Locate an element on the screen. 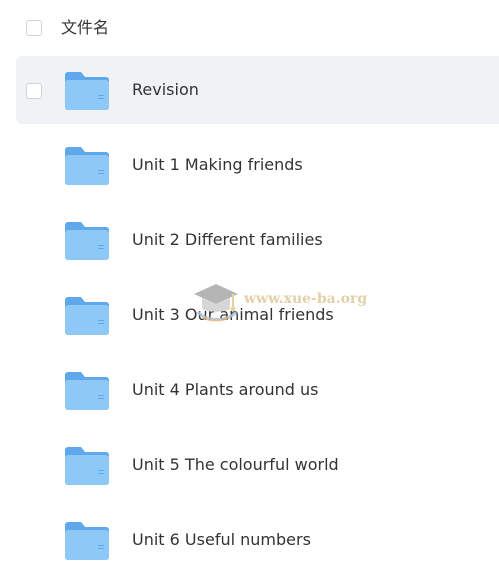 This screenshot has height=574, width=499. list-item: Unit 1 Making friends is located at coordinates (257, 165).